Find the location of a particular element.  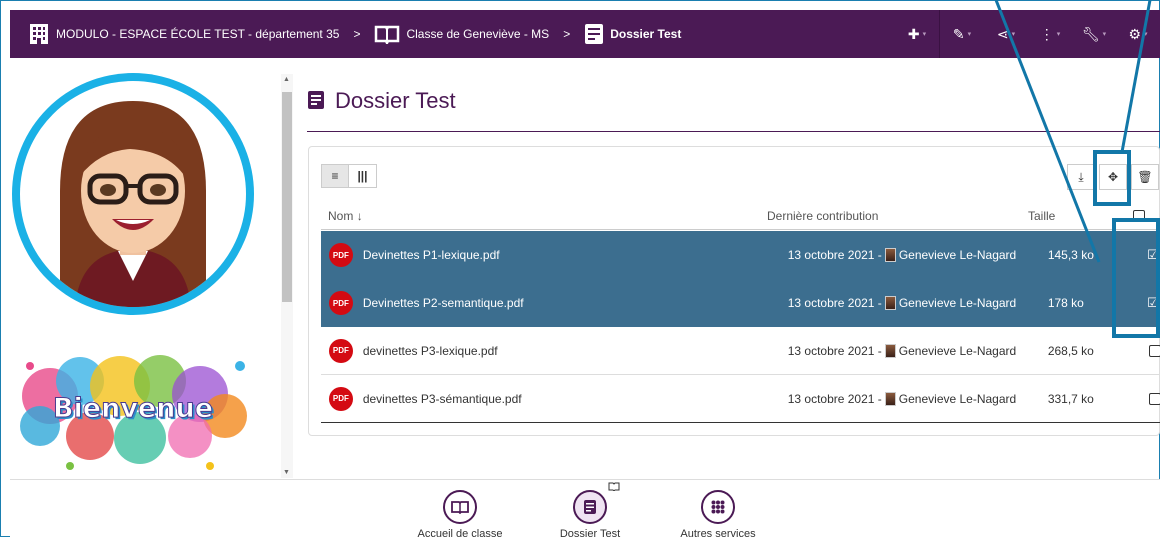

more-button: ⋮ ▾ is located at coordinates (1050, 34).